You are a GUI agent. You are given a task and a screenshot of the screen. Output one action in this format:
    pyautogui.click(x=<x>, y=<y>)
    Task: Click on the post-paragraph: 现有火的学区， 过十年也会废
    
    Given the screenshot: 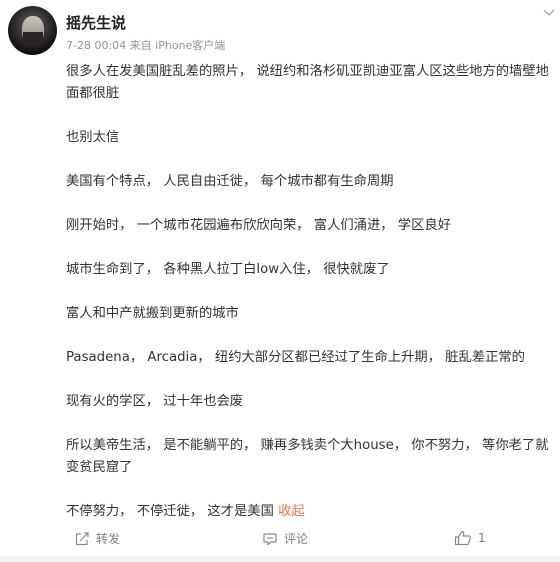 What is the action you would take?
    pyautogui.click(x=155, y=401)
    